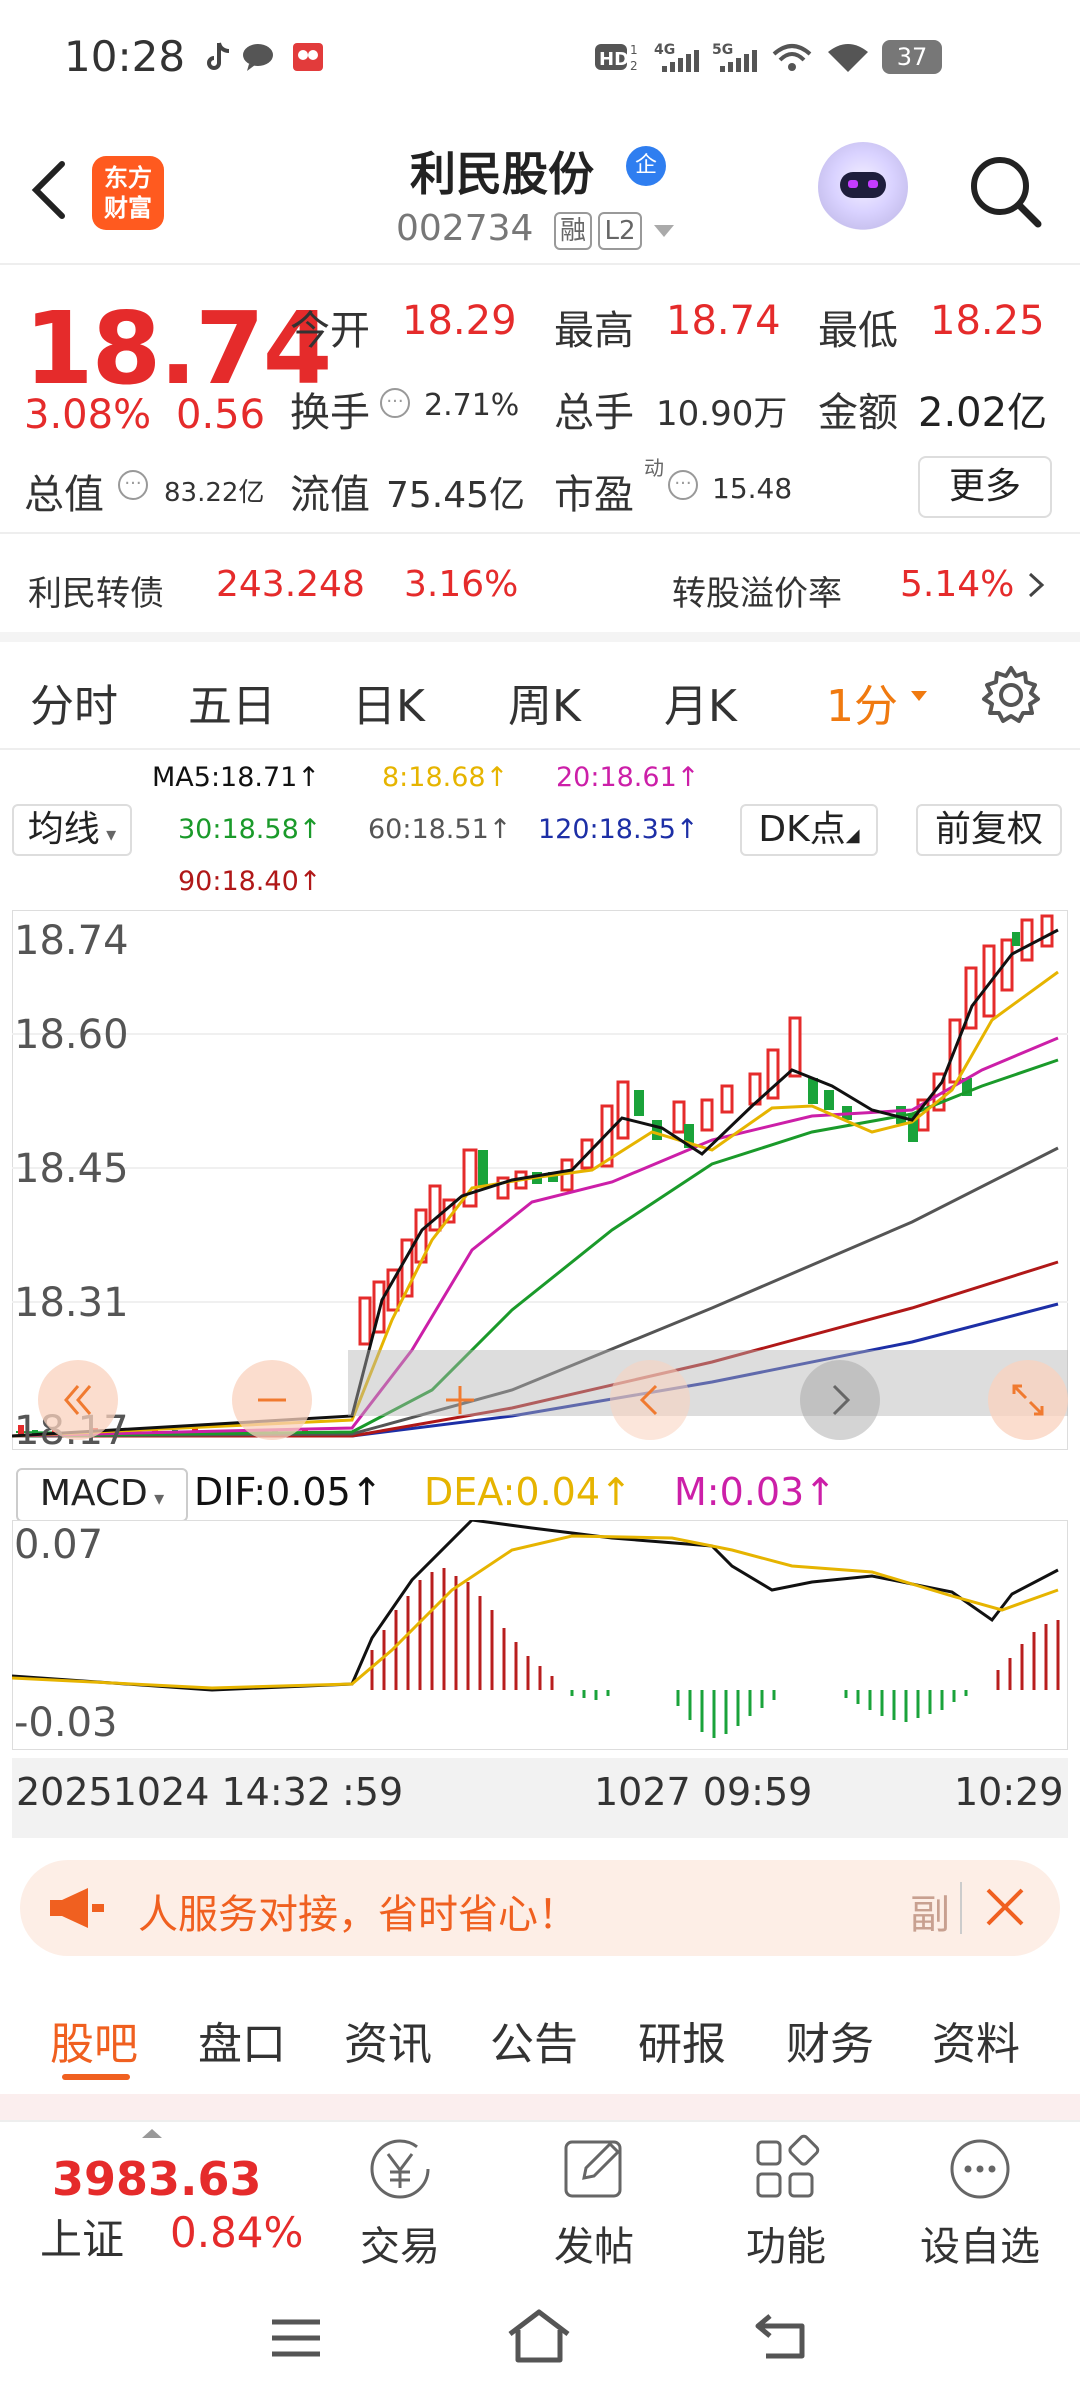 The image size is (1080, 2400). Describe the element at coordinates (594, 495) in the screenshot. I see `pe-label: 市盈` at that location.